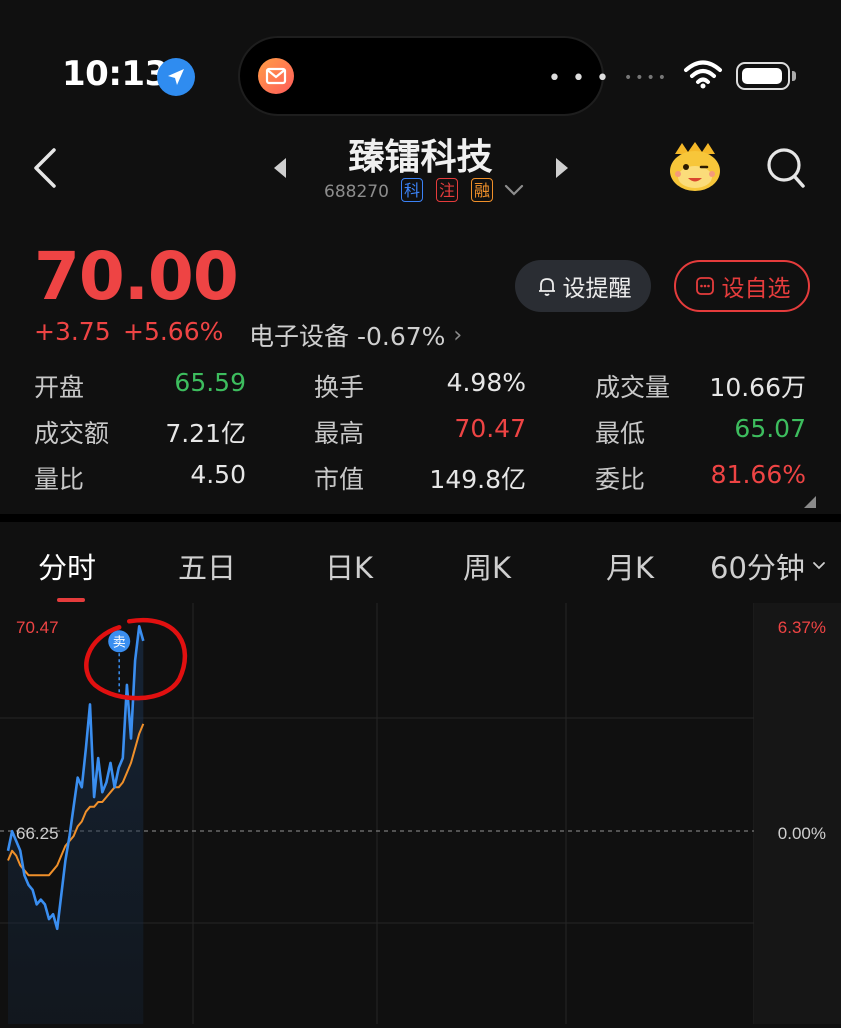  Describe the element at coordinates (37, 833) in the screenshot. I see `y-prev-close-label: 66.25` at that location.